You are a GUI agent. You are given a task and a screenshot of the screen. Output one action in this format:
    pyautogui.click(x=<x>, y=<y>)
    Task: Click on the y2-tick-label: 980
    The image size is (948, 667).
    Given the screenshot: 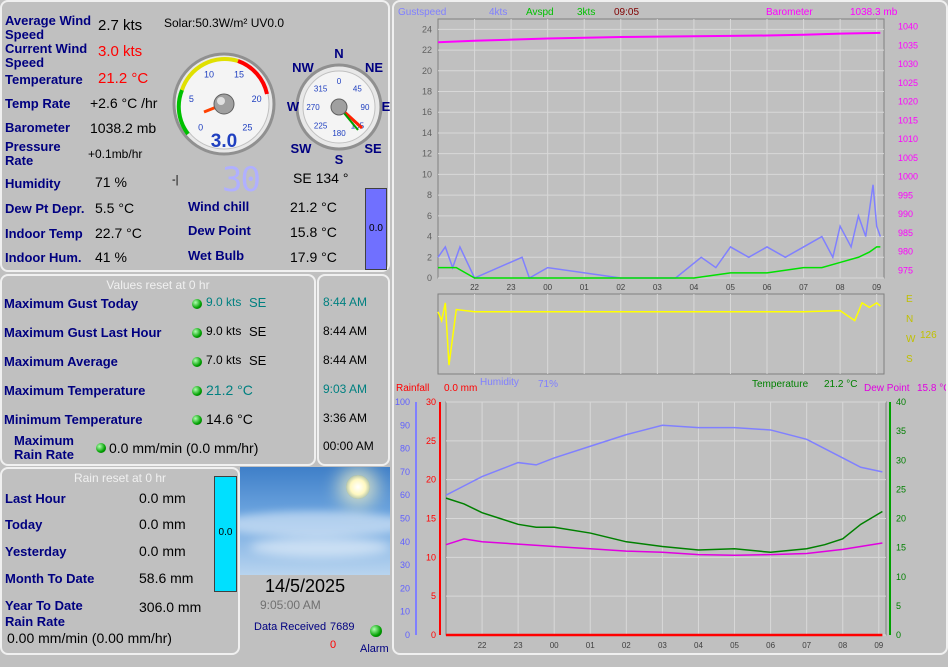 What is the action you would take?
    pyautogui.click(x=905, y=252)
    